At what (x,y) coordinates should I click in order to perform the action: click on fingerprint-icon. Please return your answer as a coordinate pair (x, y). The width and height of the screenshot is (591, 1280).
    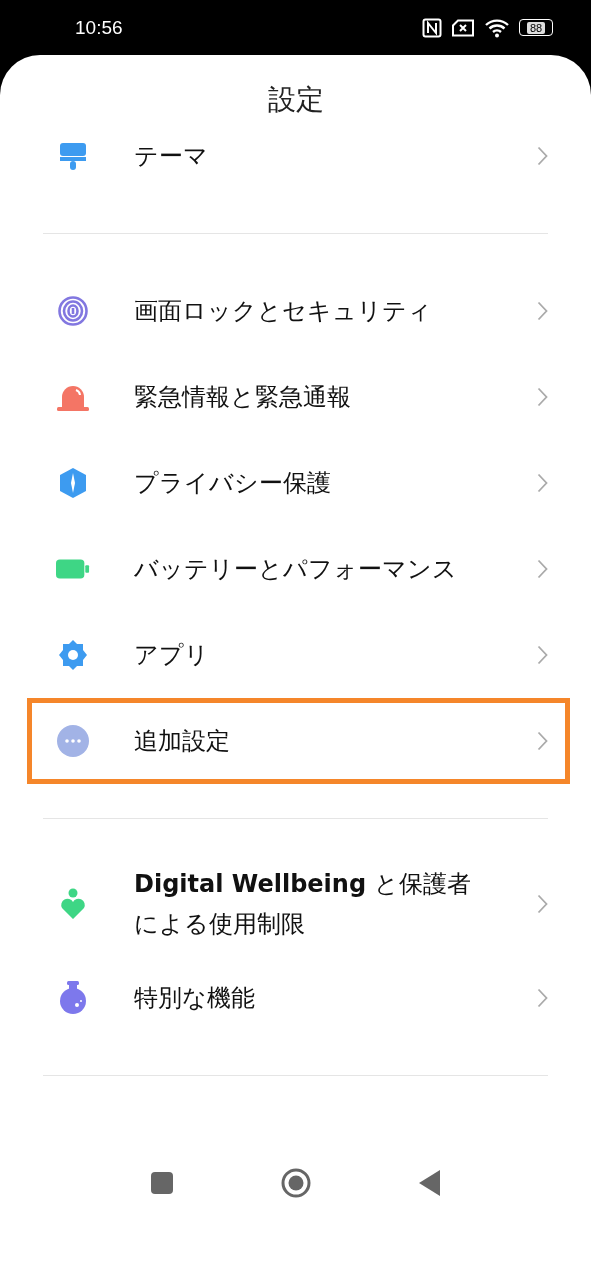
    Looking at the image, I should click on (73, 311).